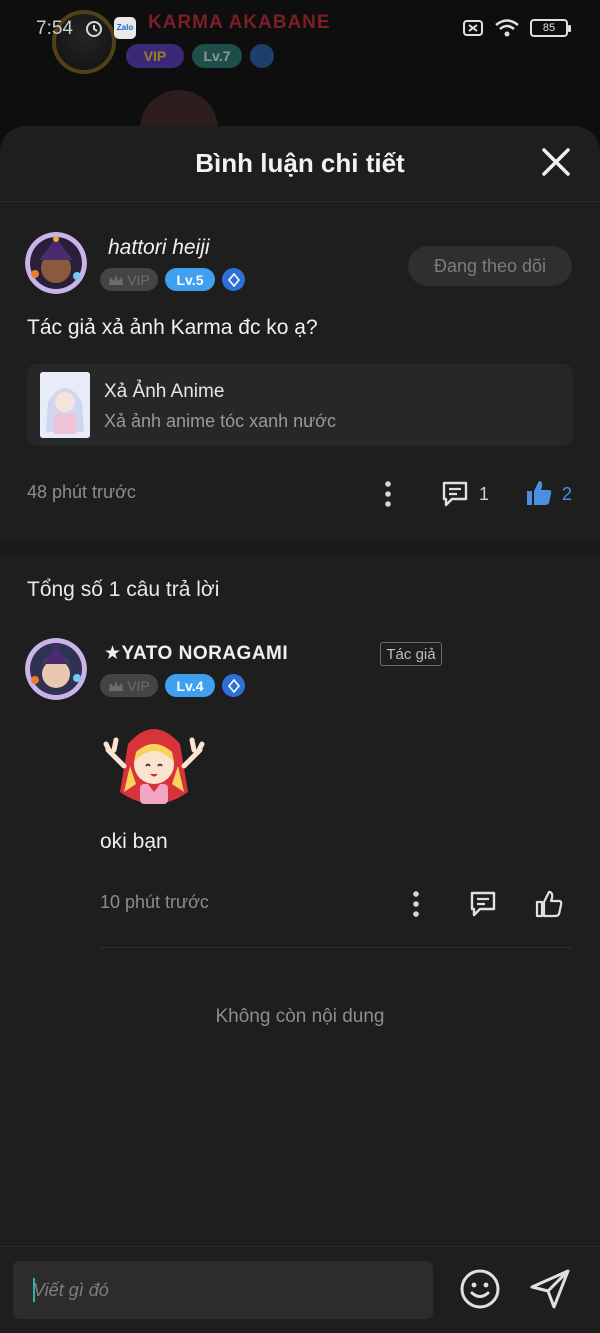 The width and height of the screenshot is (600, 1333). Describe the element at coordinates (556, 162) in the screenshot. I see `close-icon` at that location.